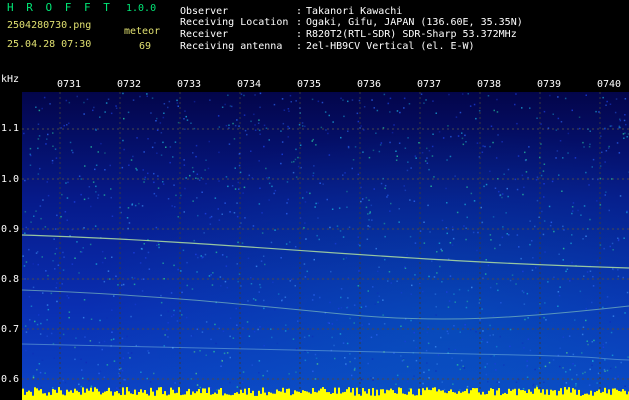  Describe the element at coordinates (309, 84) in the screenshot. I see `x-tick-label: 0735` at that location.